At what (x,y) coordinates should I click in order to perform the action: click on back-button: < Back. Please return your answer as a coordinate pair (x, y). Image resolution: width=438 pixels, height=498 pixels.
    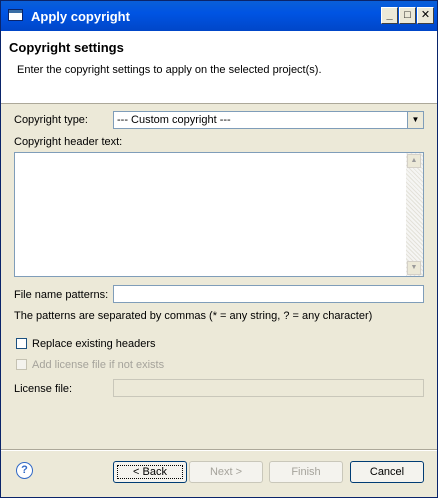
    Looking at the image, I should click on (150, 472).